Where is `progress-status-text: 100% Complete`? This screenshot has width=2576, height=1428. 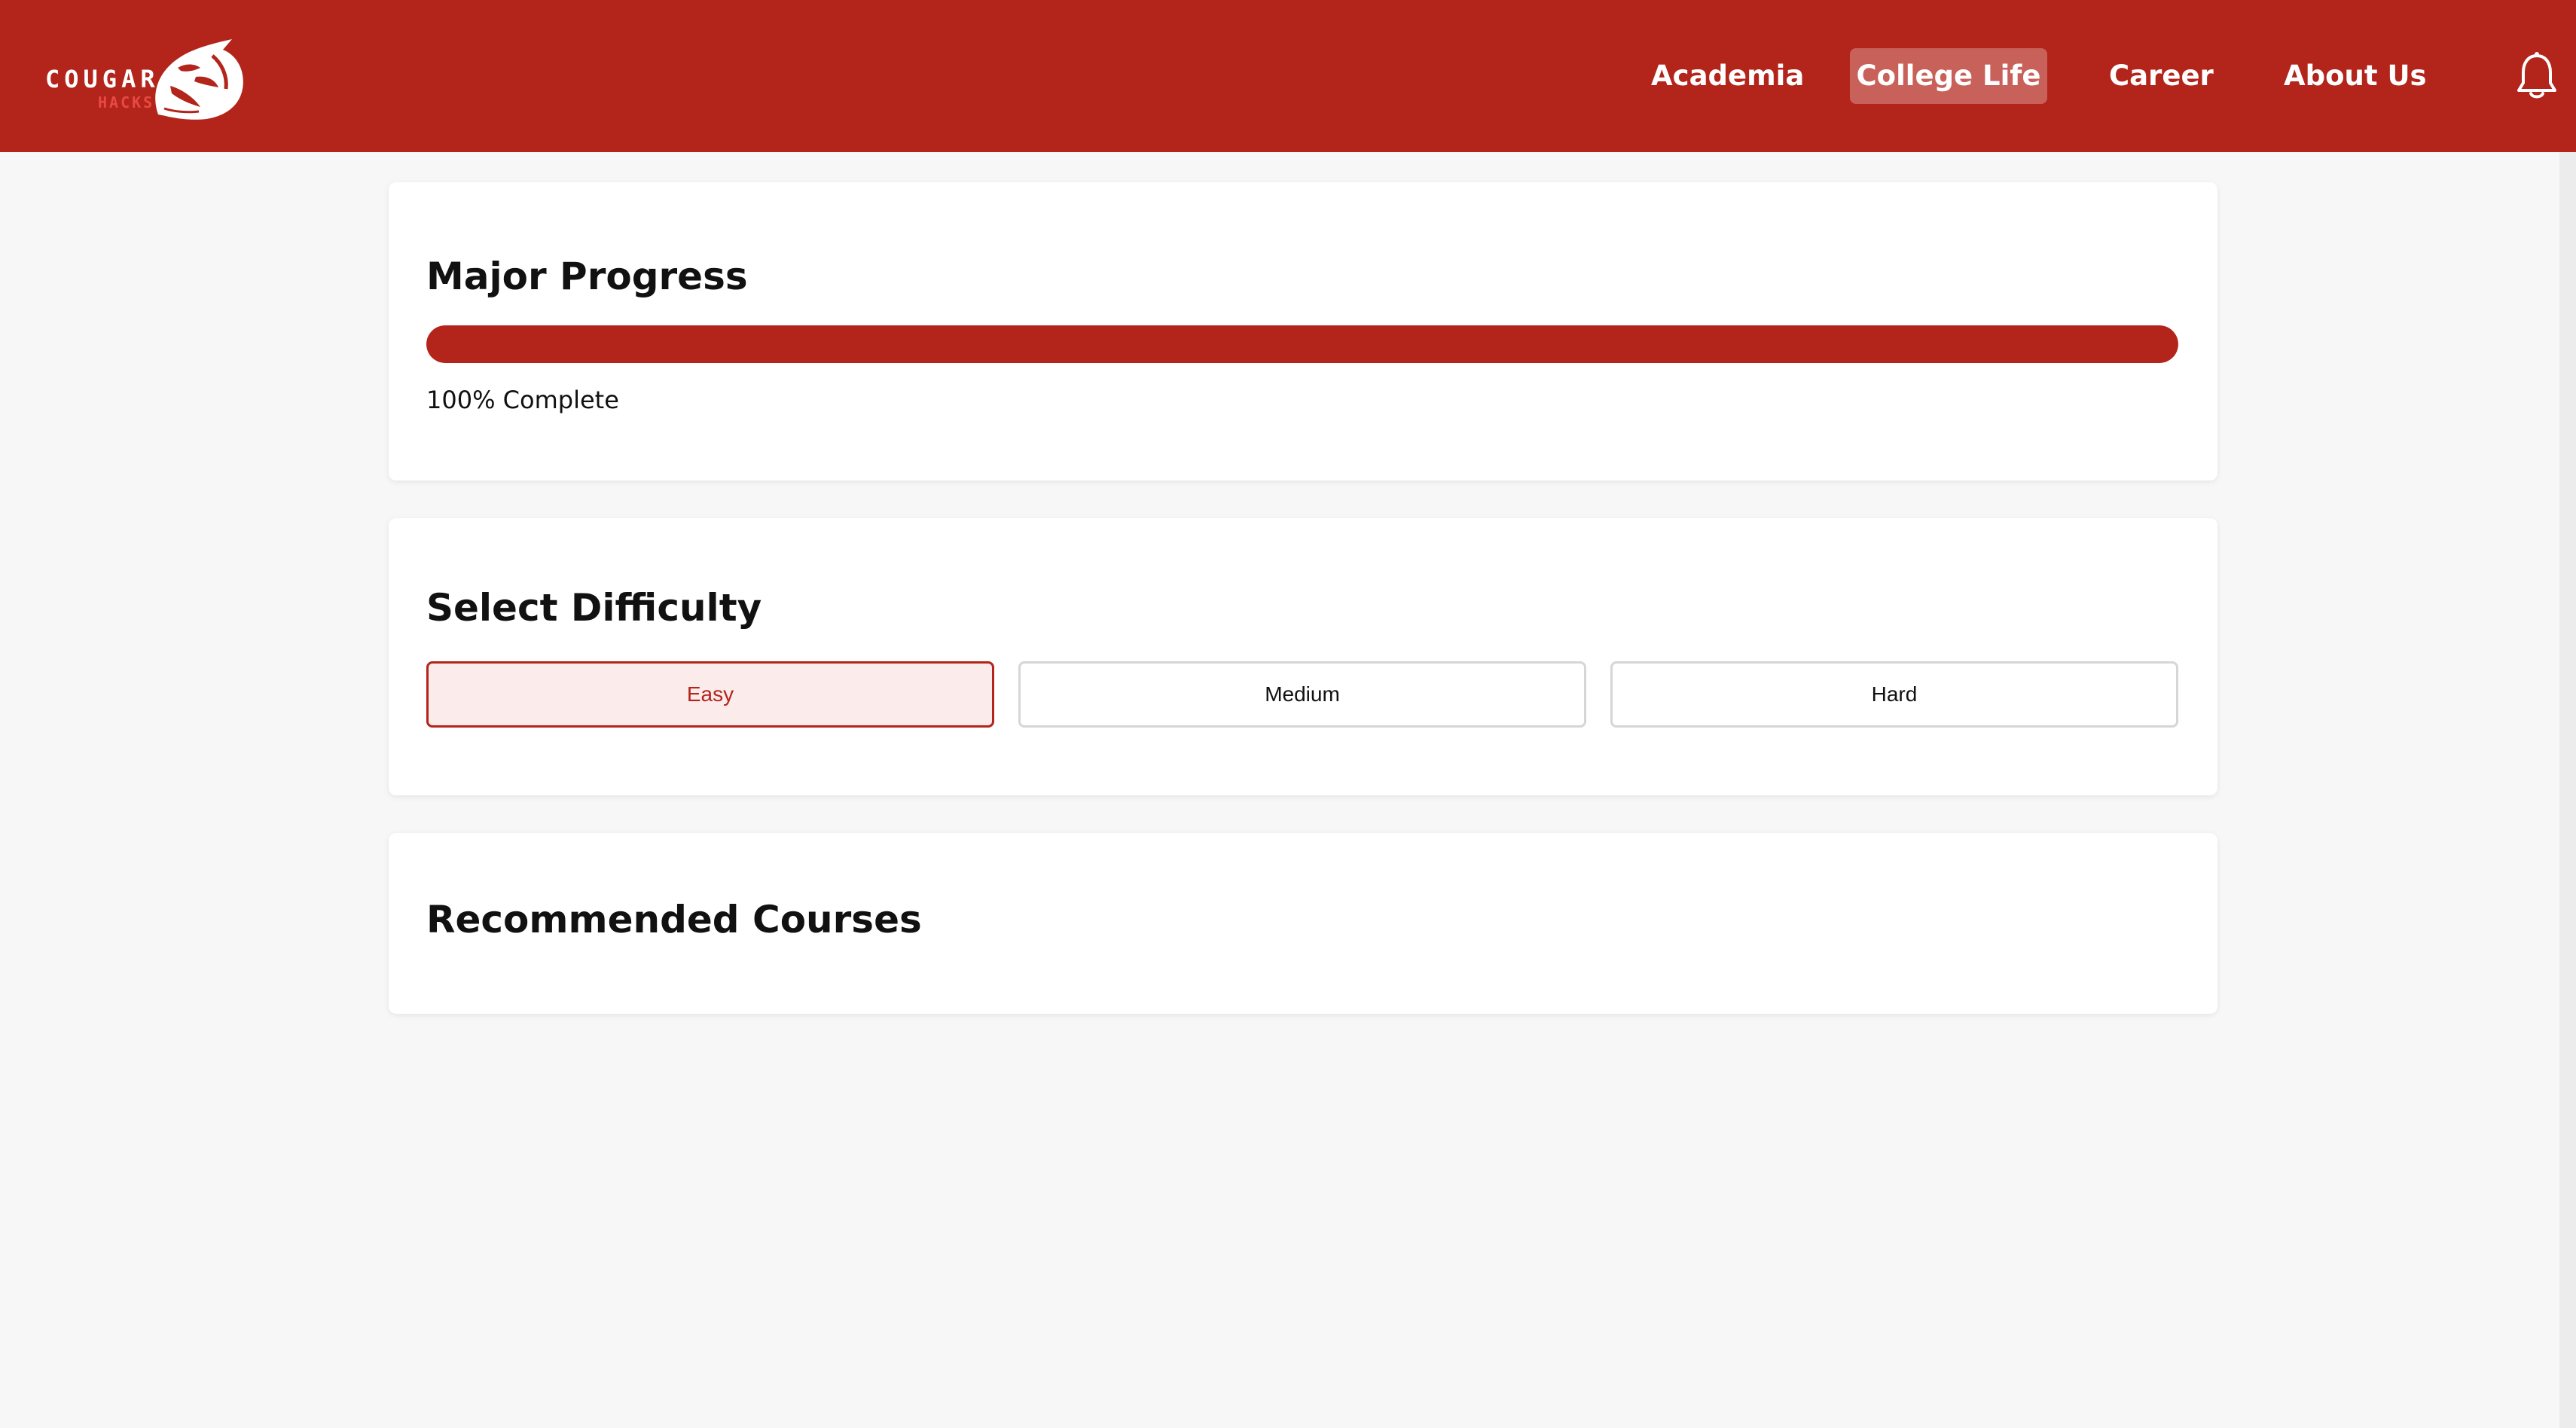 progress-status-text: 100% Complete is located at coordinates (523, 400).